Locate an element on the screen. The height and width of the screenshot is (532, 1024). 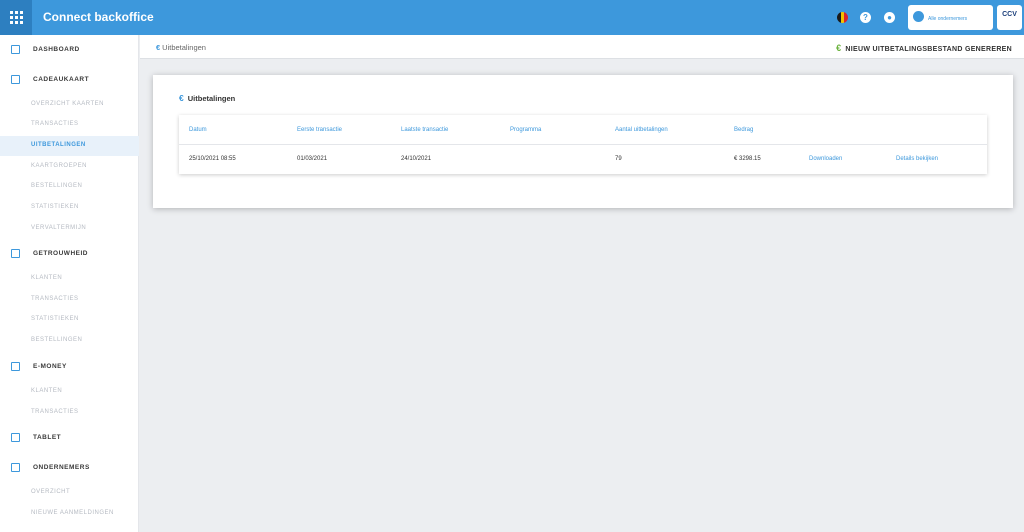
cell-datum: 25/10/2021 08:55 is located at coordinates (212, 159).